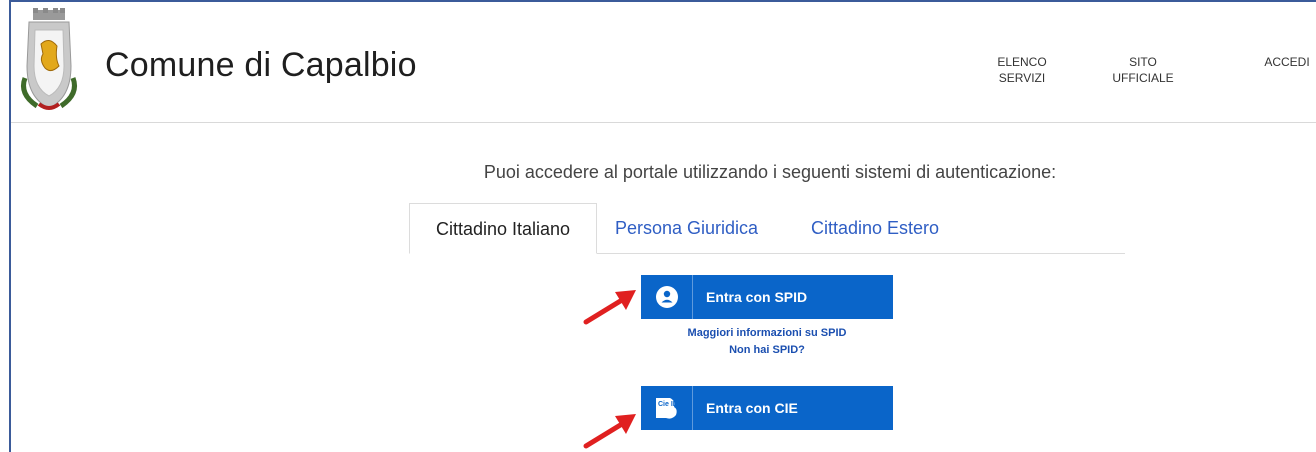  Describe the element at coordinates (261, 65) in the screenshot. I see `site-title: Comune di Capalbio` at that location.